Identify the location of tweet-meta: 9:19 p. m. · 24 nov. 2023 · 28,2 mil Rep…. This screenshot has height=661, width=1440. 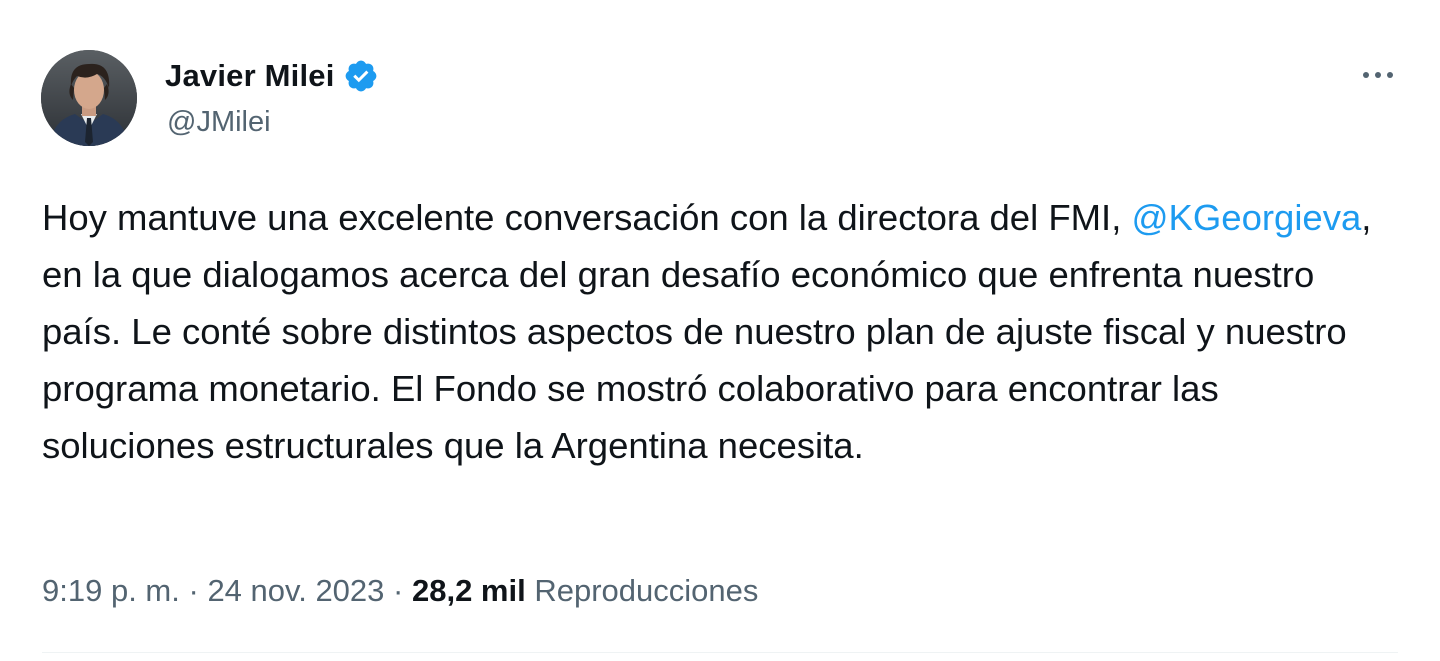
(400, 591).